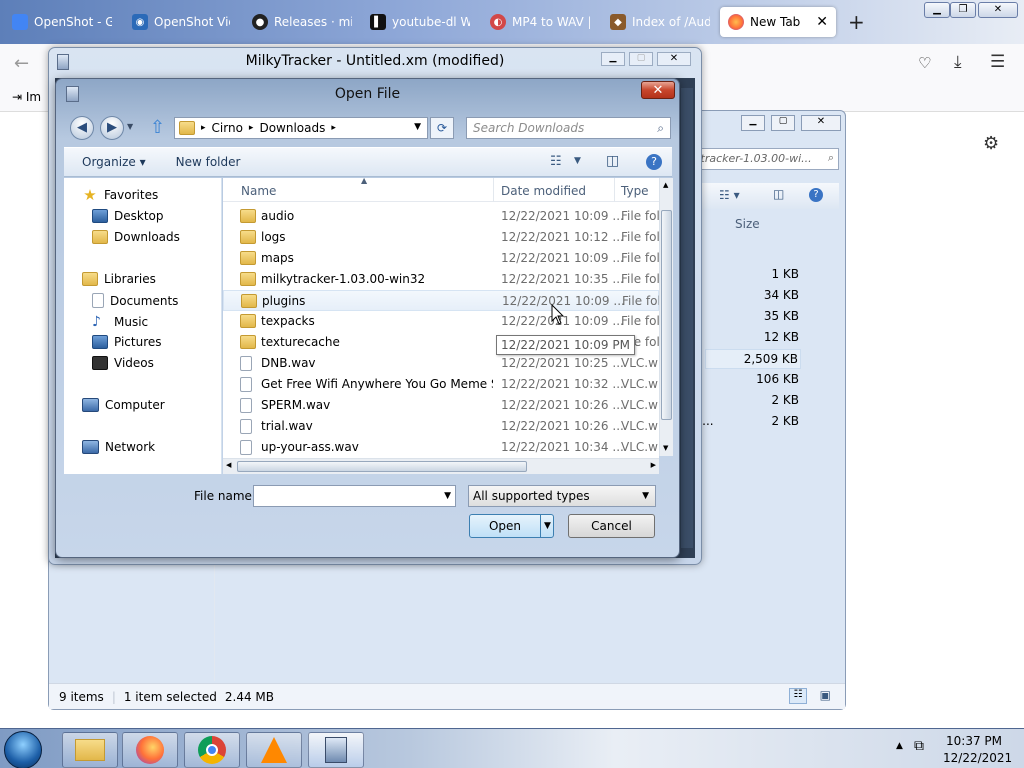 This screenshot has height=768, width=1024. What do you see at coordinates (119, 279) in the screenshot?
I see `nav-libraries: Libraries` at bounding box center [119, 279].